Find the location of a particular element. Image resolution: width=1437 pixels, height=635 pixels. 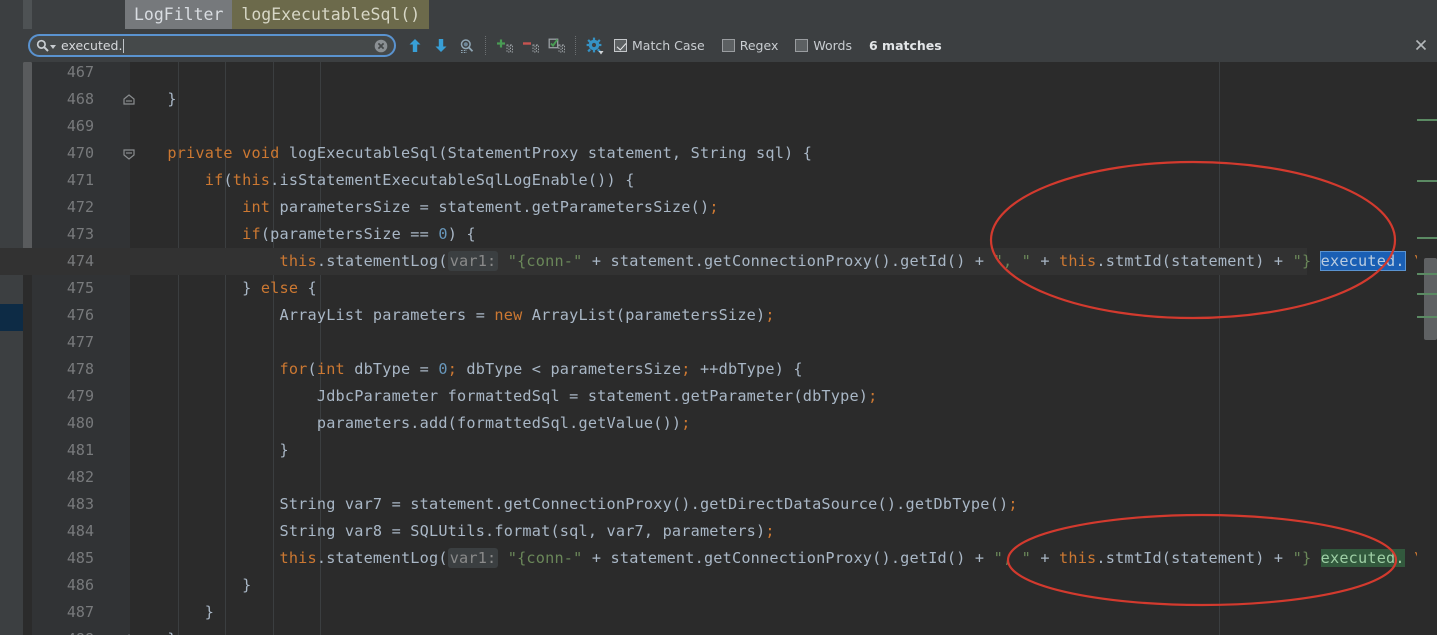

line-number: 482 is located at coordinates (80, 477).